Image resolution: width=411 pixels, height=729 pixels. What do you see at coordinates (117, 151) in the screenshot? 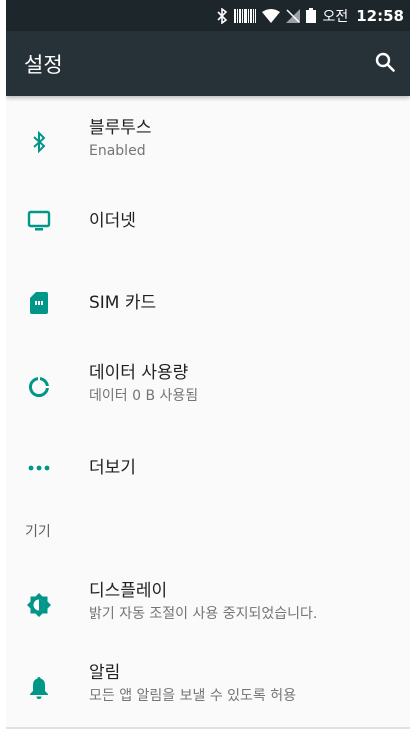
I see `setting-item-subtitle: Enabled` at bounding box center [117, 151].